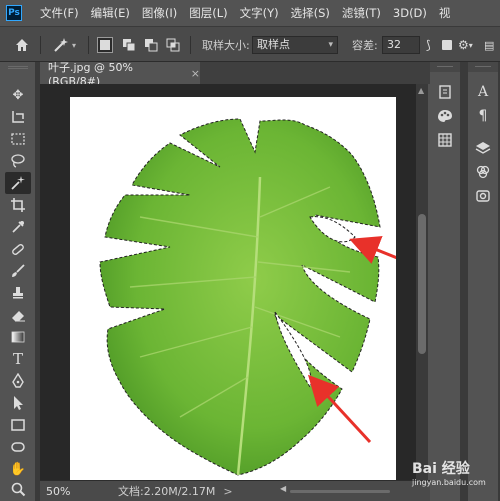  I want to click on menu-type: 文字(Y), so click(259, 13).